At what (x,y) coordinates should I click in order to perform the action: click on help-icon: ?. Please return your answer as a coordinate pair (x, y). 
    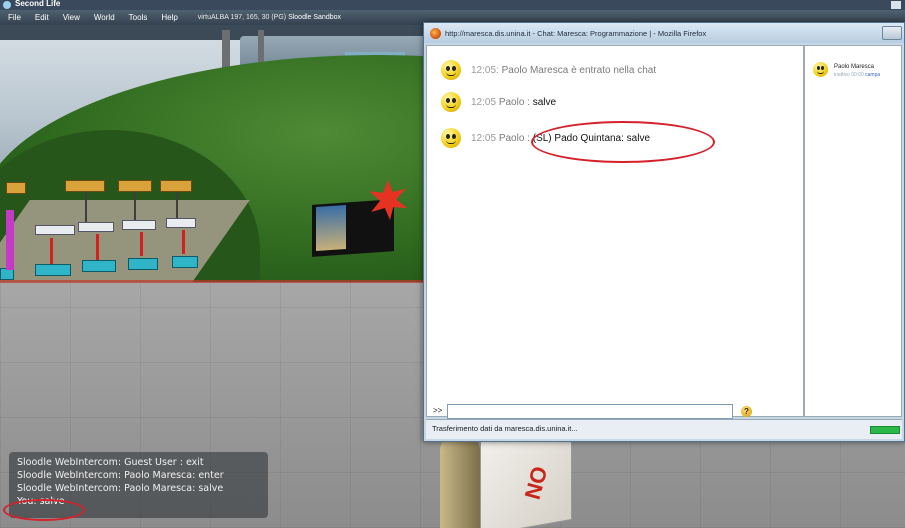
    Looking at the image, I should click on (746, 411).